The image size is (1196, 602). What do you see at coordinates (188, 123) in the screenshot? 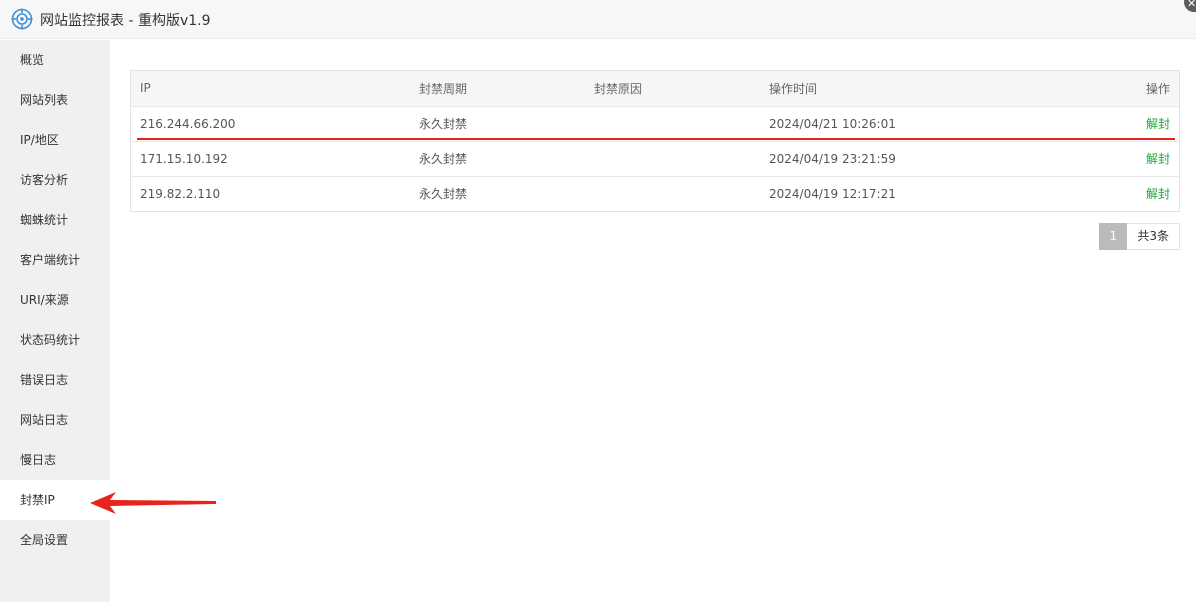
I see `cell-ip: 216.244.66.200` at bounding box center [188, 123].